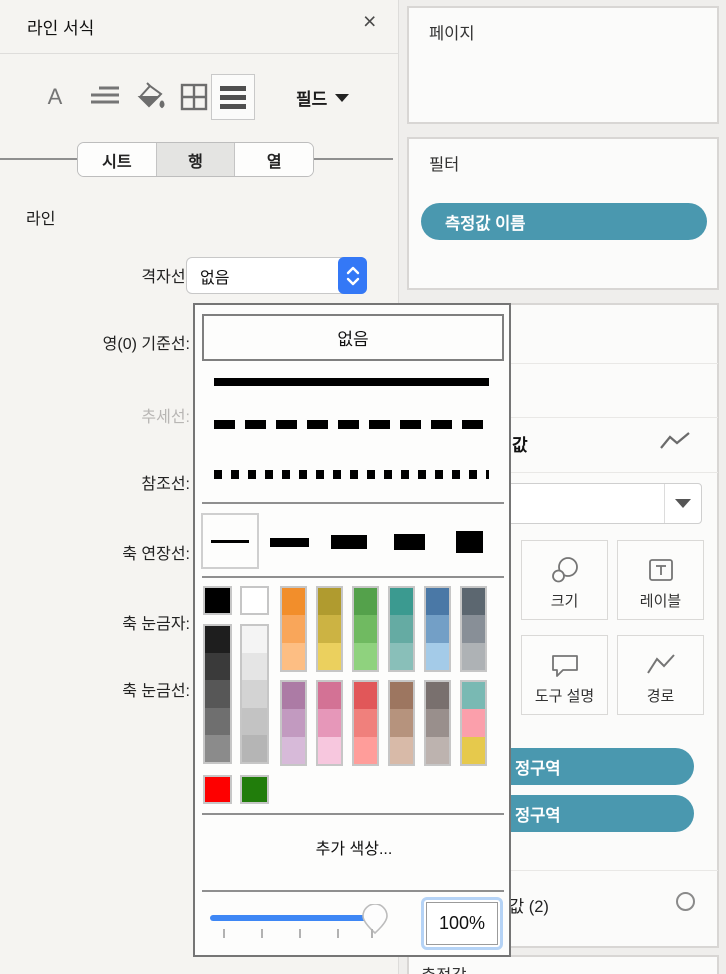 The width and height of the screenshot is (726, 974). I want to click on tab-column: 열, so click(273, 159).